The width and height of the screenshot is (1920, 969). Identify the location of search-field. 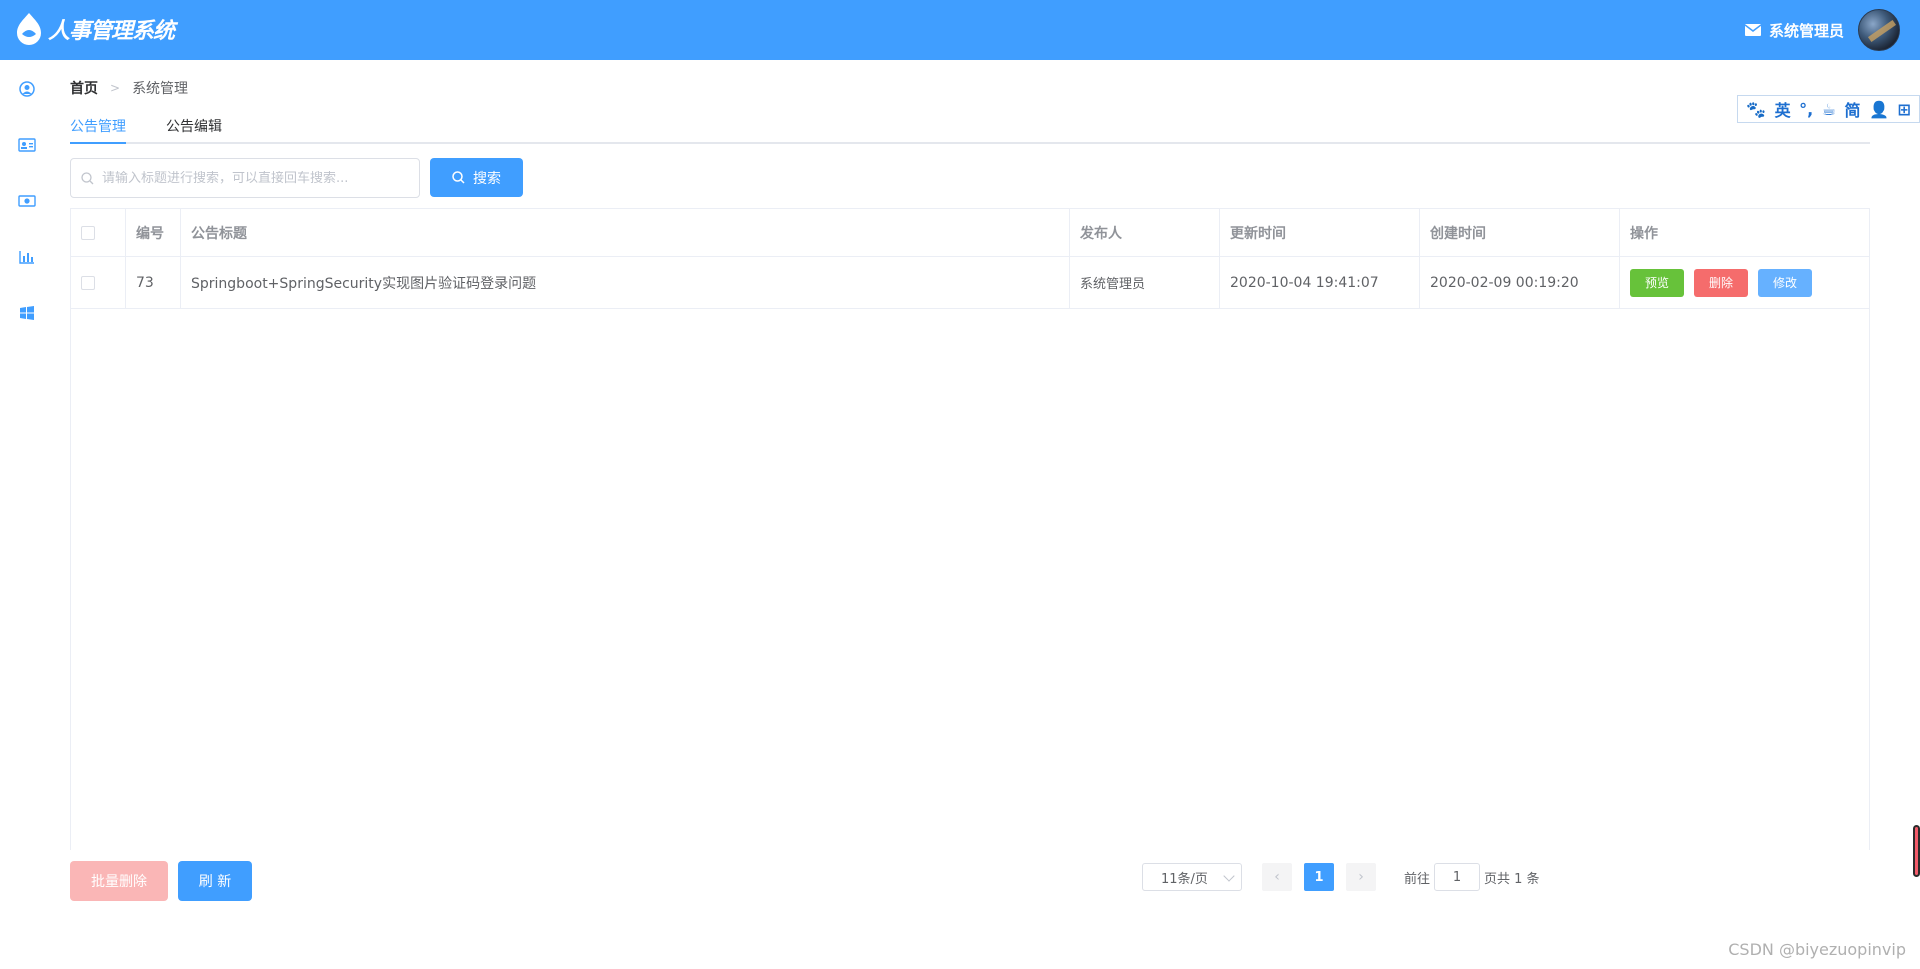
(245, 178).